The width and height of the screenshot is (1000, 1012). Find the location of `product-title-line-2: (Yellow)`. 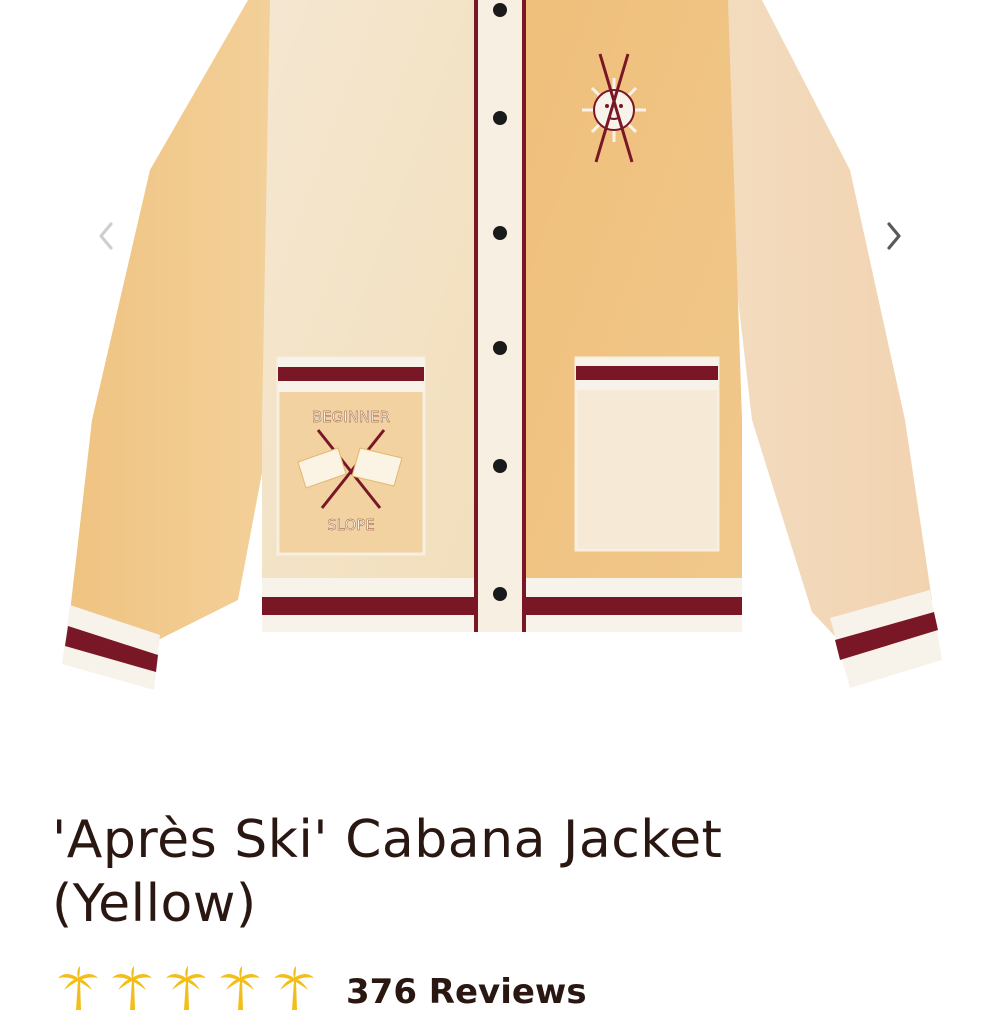

product-title-line-2: (Yellow) is located at coordinates (154, 904).